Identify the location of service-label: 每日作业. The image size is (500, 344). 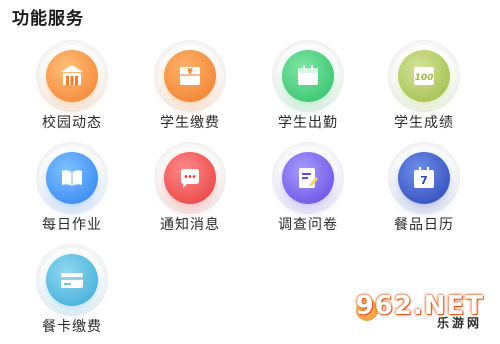
(72, 225).